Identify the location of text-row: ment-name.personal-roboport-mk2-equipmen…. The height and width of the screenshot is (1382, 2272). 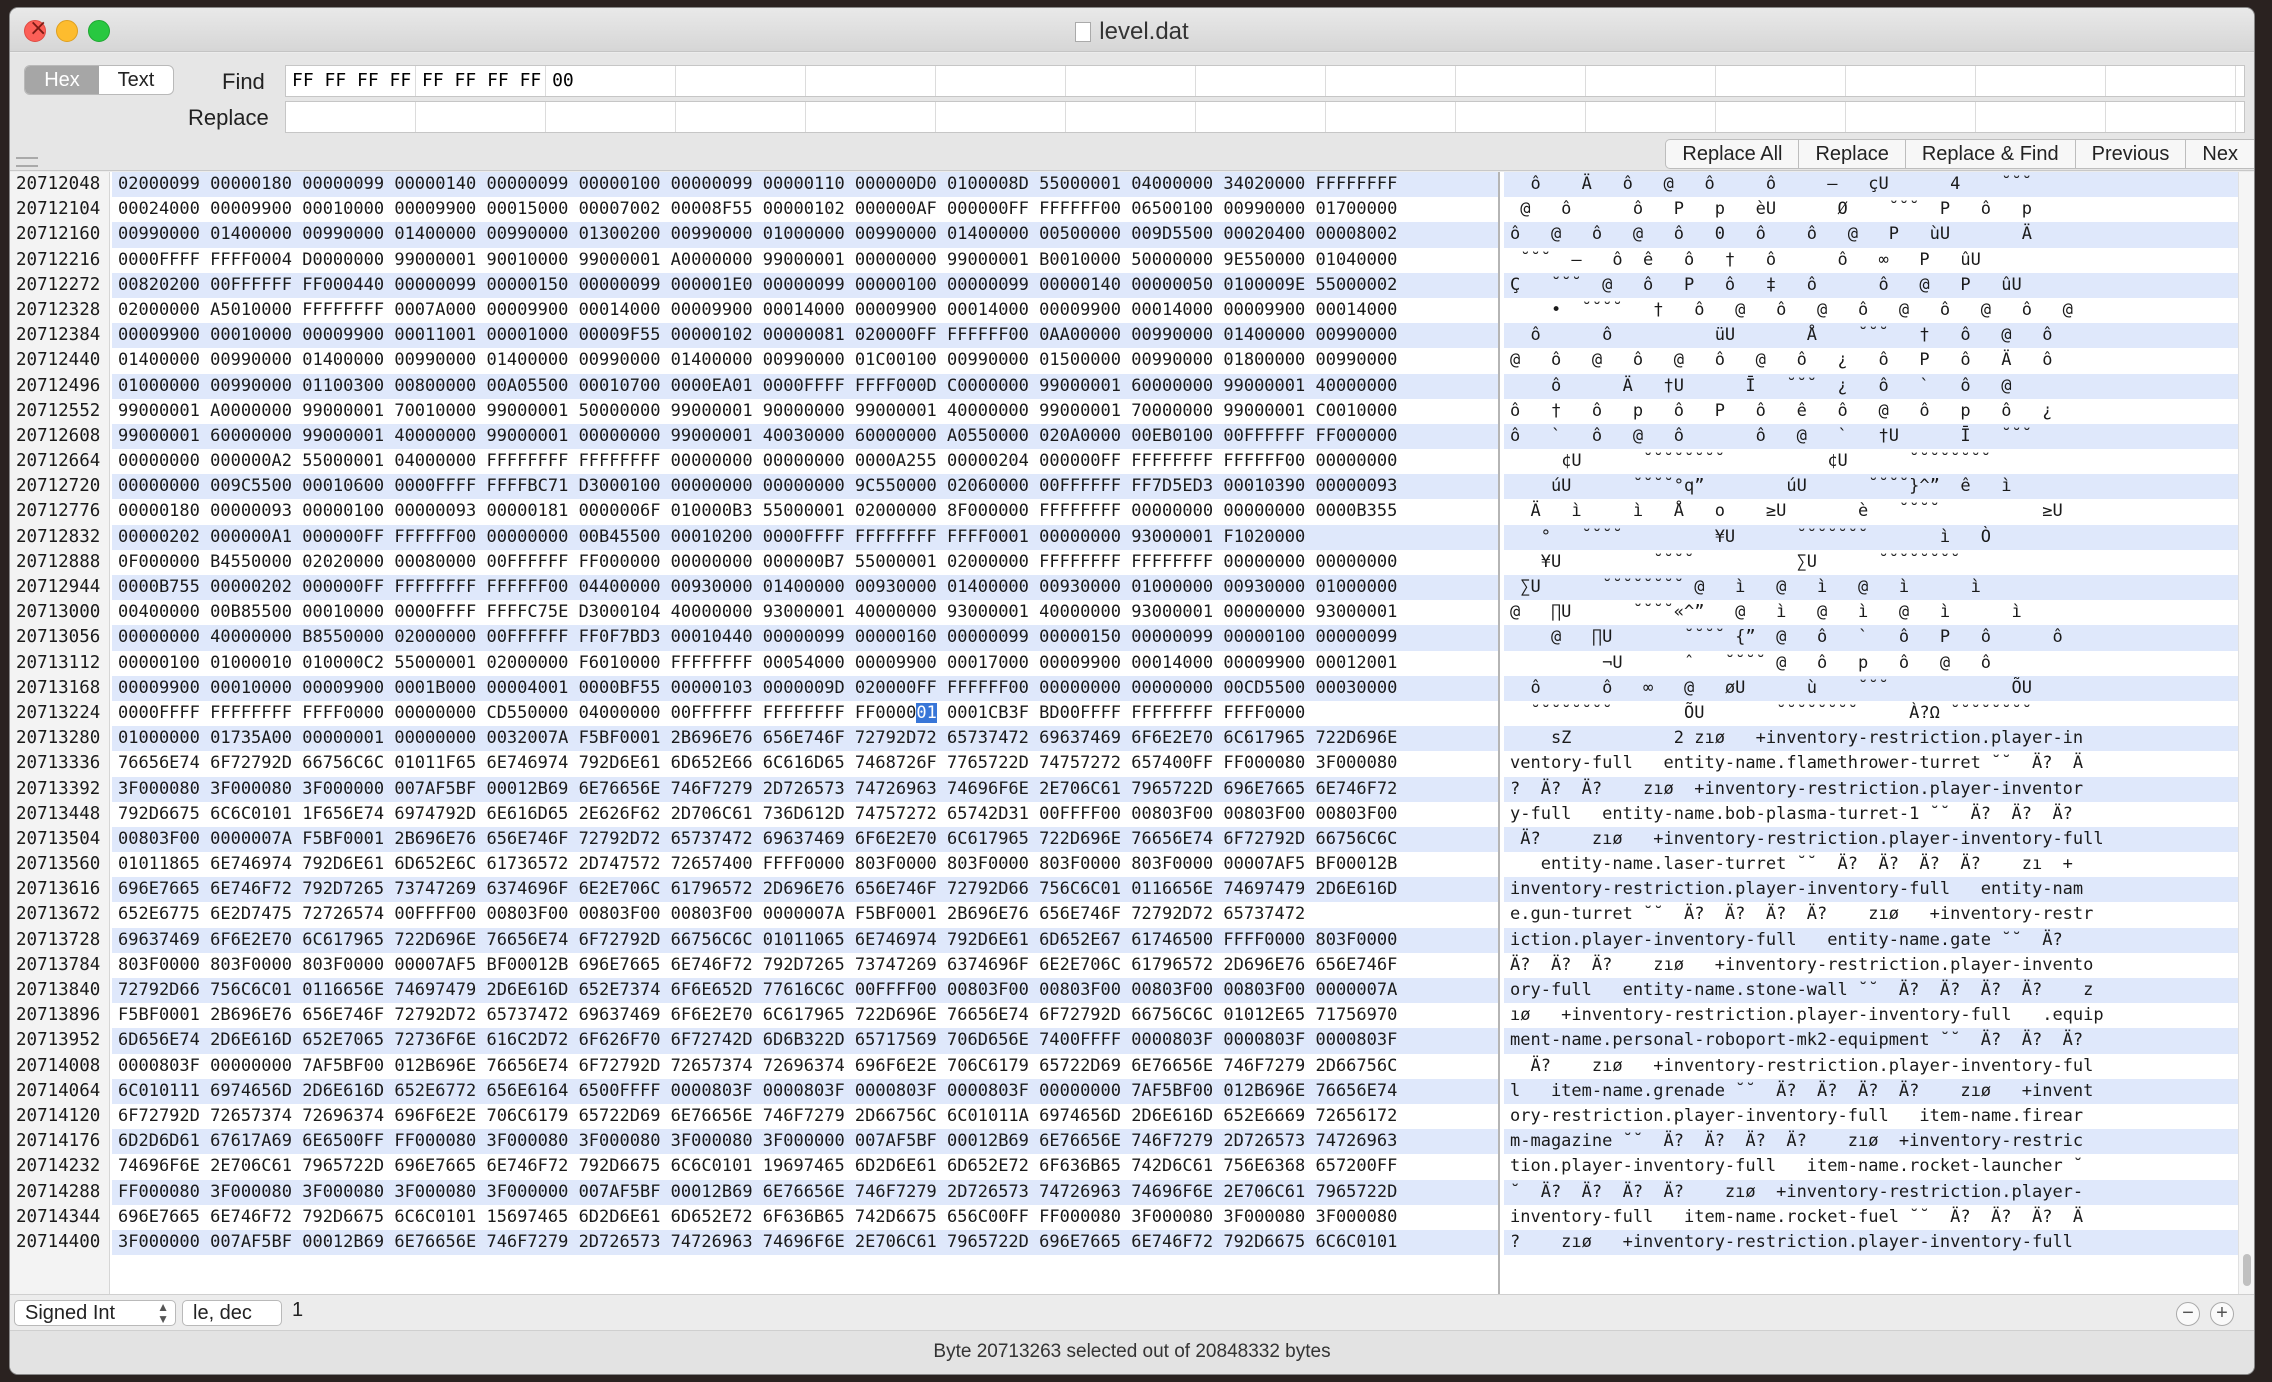
(1871, 1041).